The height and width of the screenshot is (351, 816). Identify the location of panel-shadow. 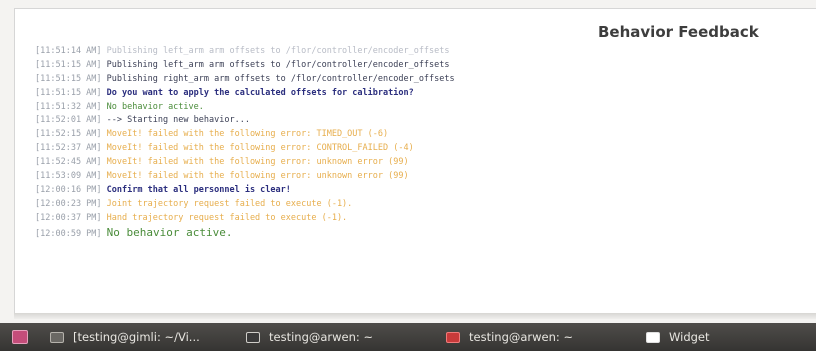
(415, 316).